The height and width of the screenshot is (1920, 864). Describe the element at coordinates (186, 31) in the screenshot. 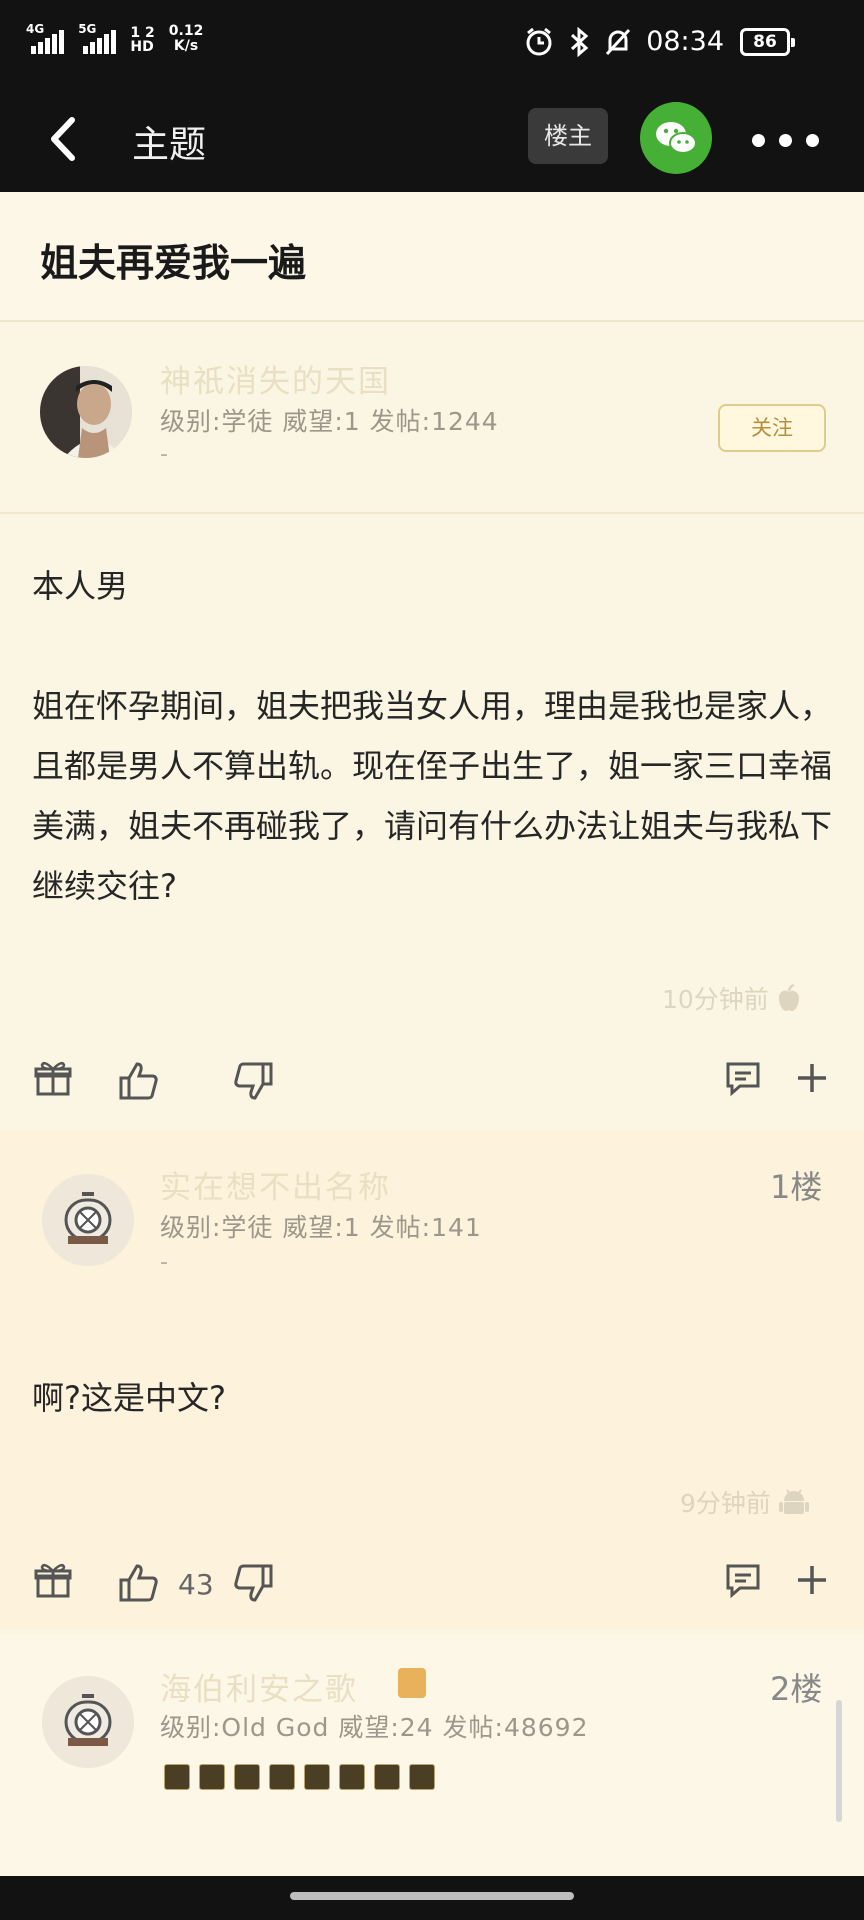

I see `speed-value: 0.12` at that location.